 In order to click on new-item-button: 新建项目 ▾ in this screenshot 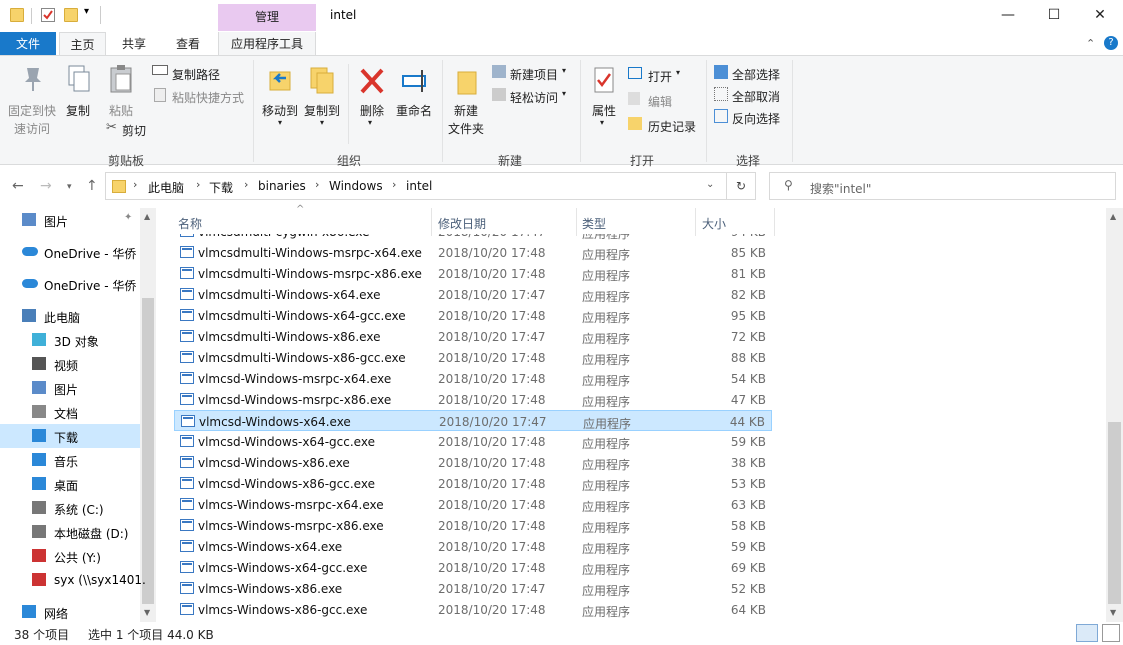, I will do `click(534, 73)`.